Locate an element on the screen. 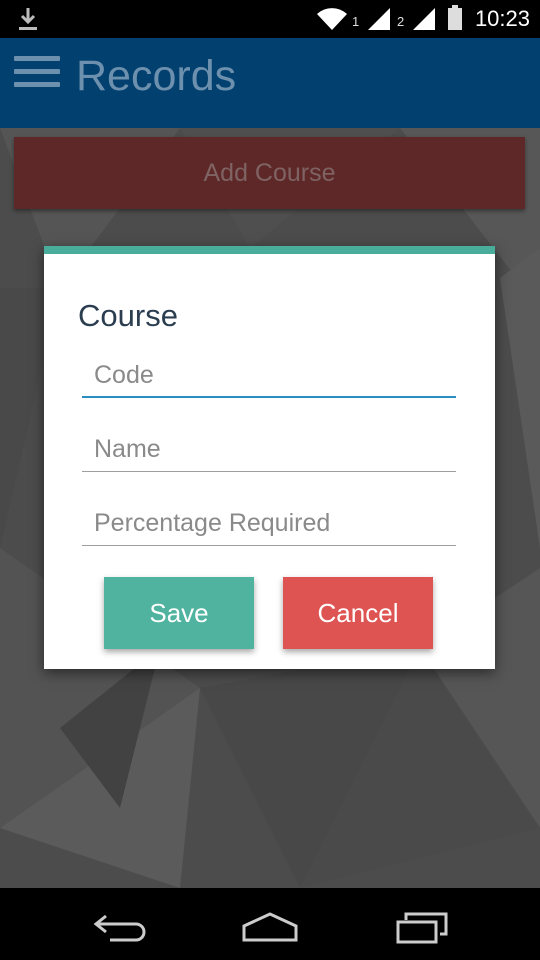 The width and height of the screenshot is (540, 960). navigation-bar is located at coordinates (270, 924).